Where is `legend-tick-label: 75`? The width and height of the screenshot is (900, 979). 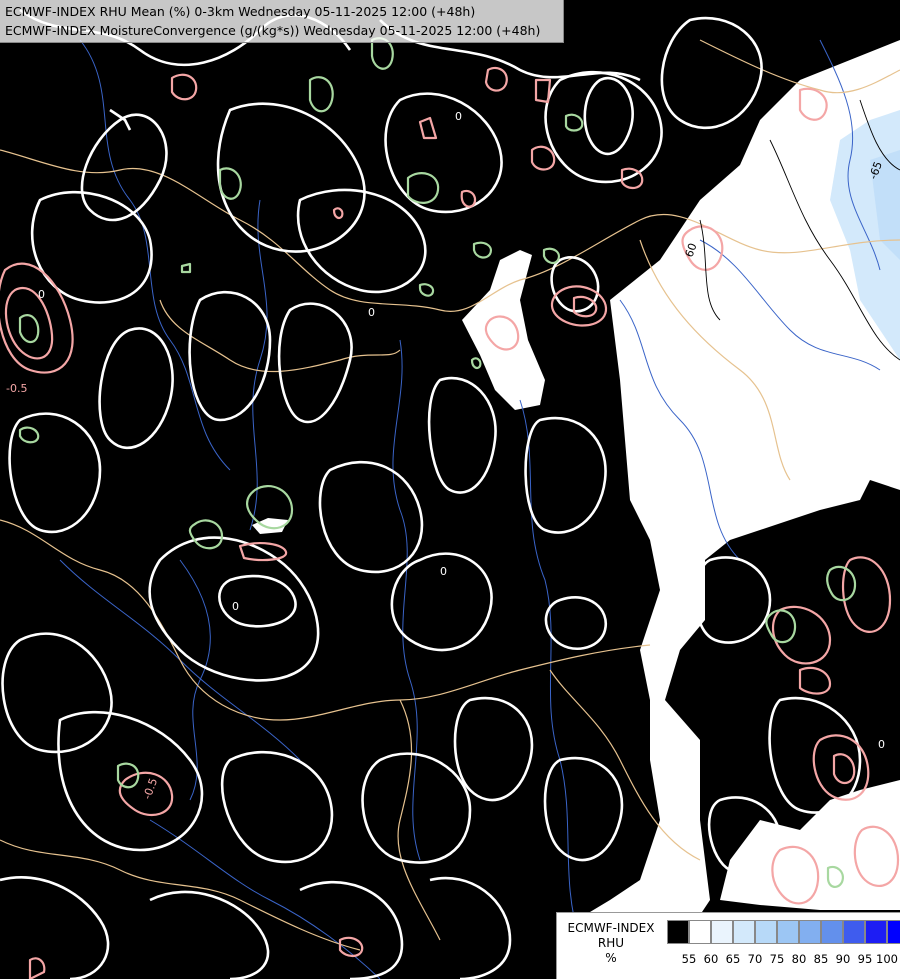
legend-tick-label: 75 is located at coordinates (777, 959).